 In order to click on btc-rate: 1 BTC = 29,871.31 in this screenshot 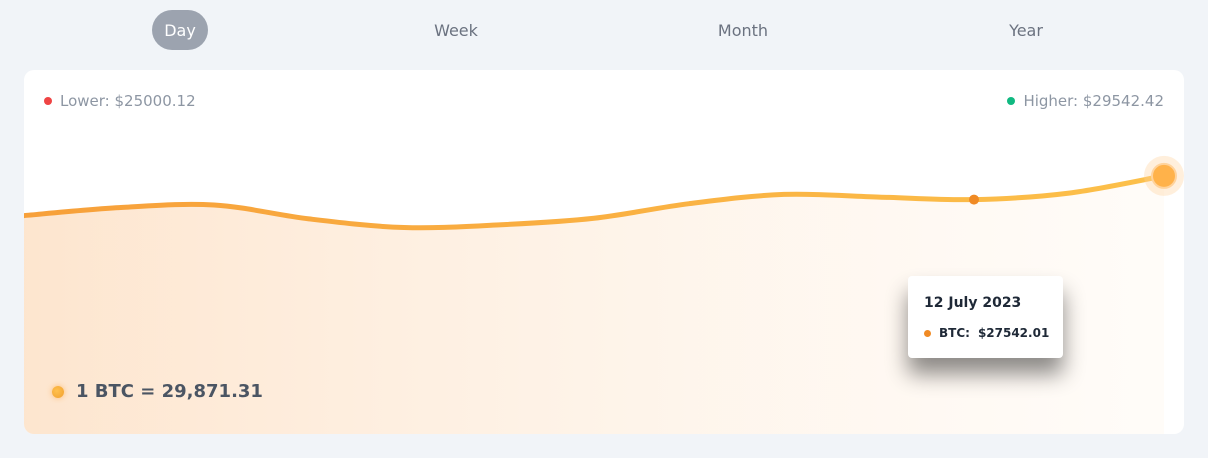, I will do `click(157, 391)`.